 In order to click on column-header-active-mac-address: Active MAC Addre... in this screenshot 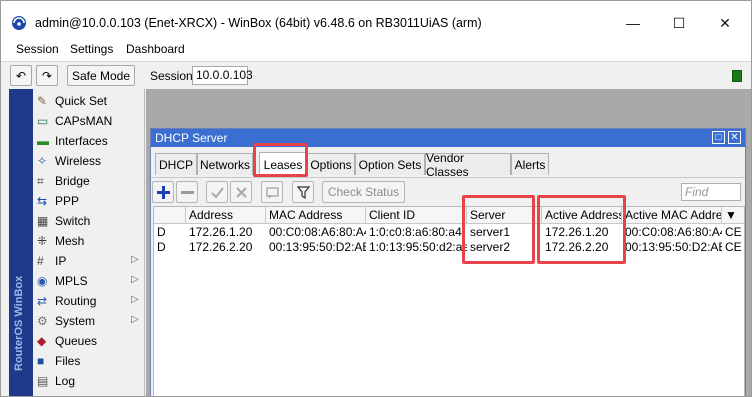, I will do `click(672, 215)`.